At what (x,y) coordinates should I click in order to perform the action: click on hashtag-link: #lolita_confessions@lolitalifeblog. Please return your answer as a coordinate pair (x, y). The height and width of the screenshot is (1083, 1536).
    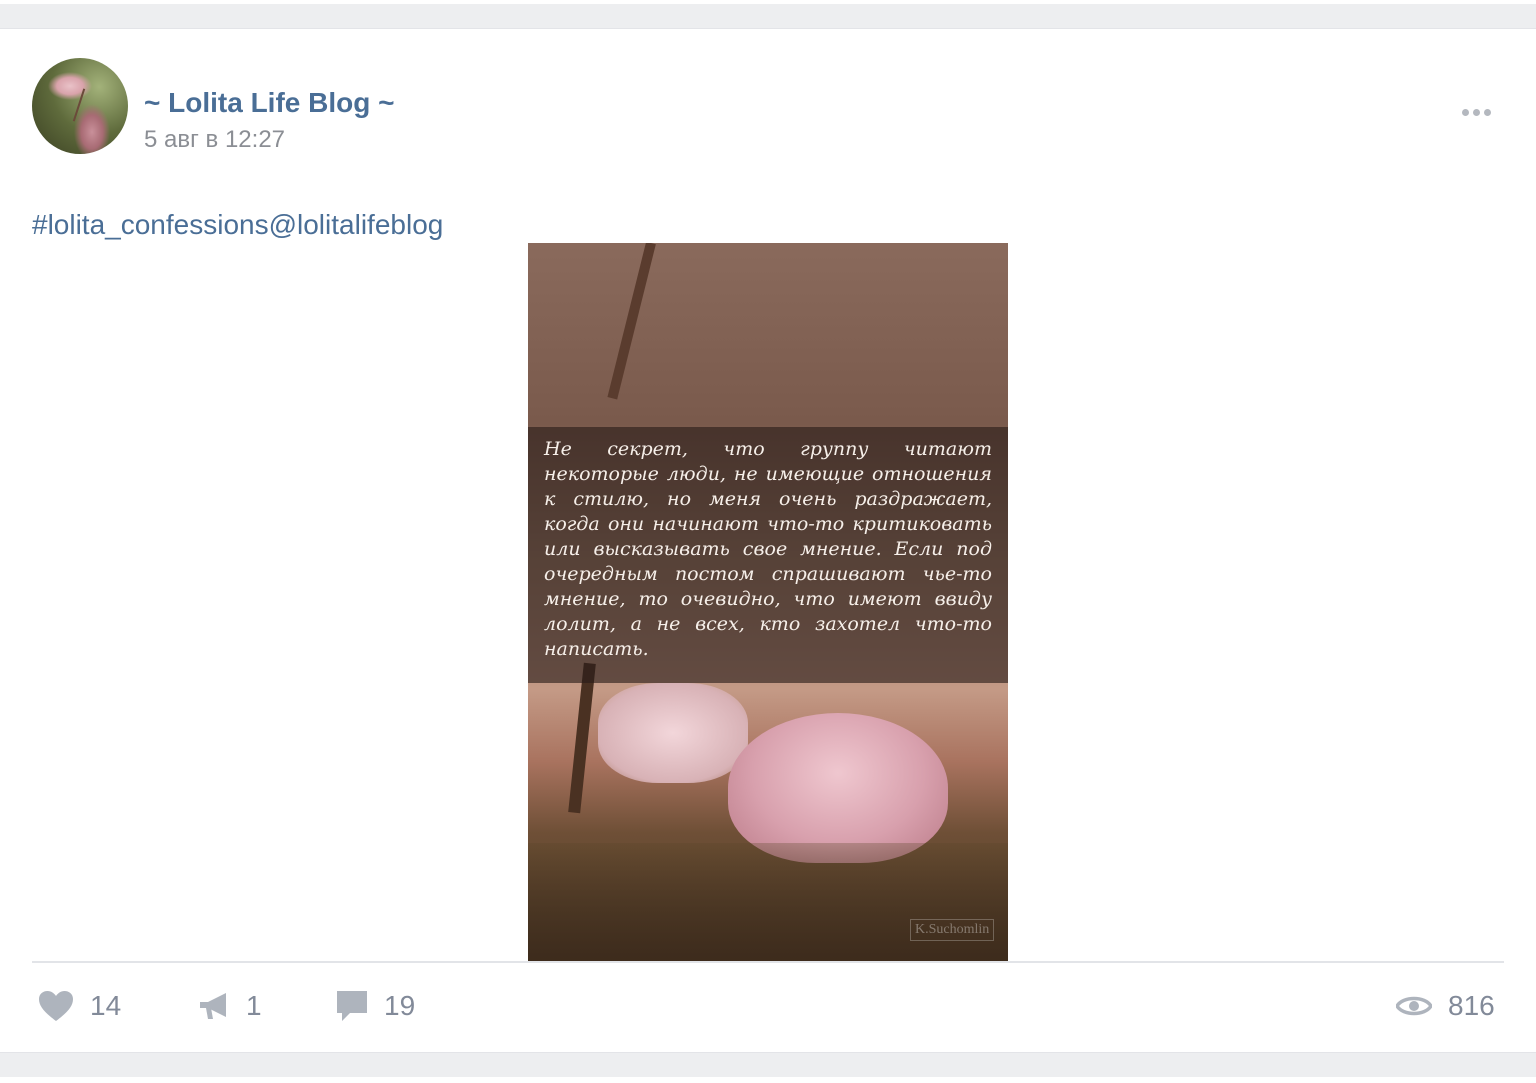
    Looking at the image, I should click on (237, 225).